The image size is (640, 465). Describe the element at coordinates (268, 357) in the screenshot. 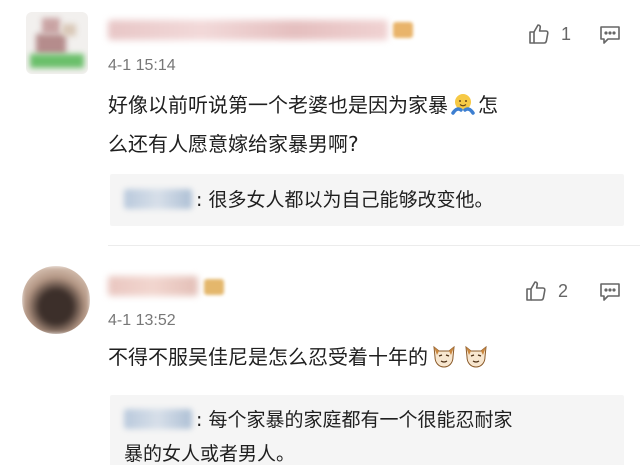

I see `comment-text-body: 不得不服吴佳尼是怎么忍受着十年的` at that location.